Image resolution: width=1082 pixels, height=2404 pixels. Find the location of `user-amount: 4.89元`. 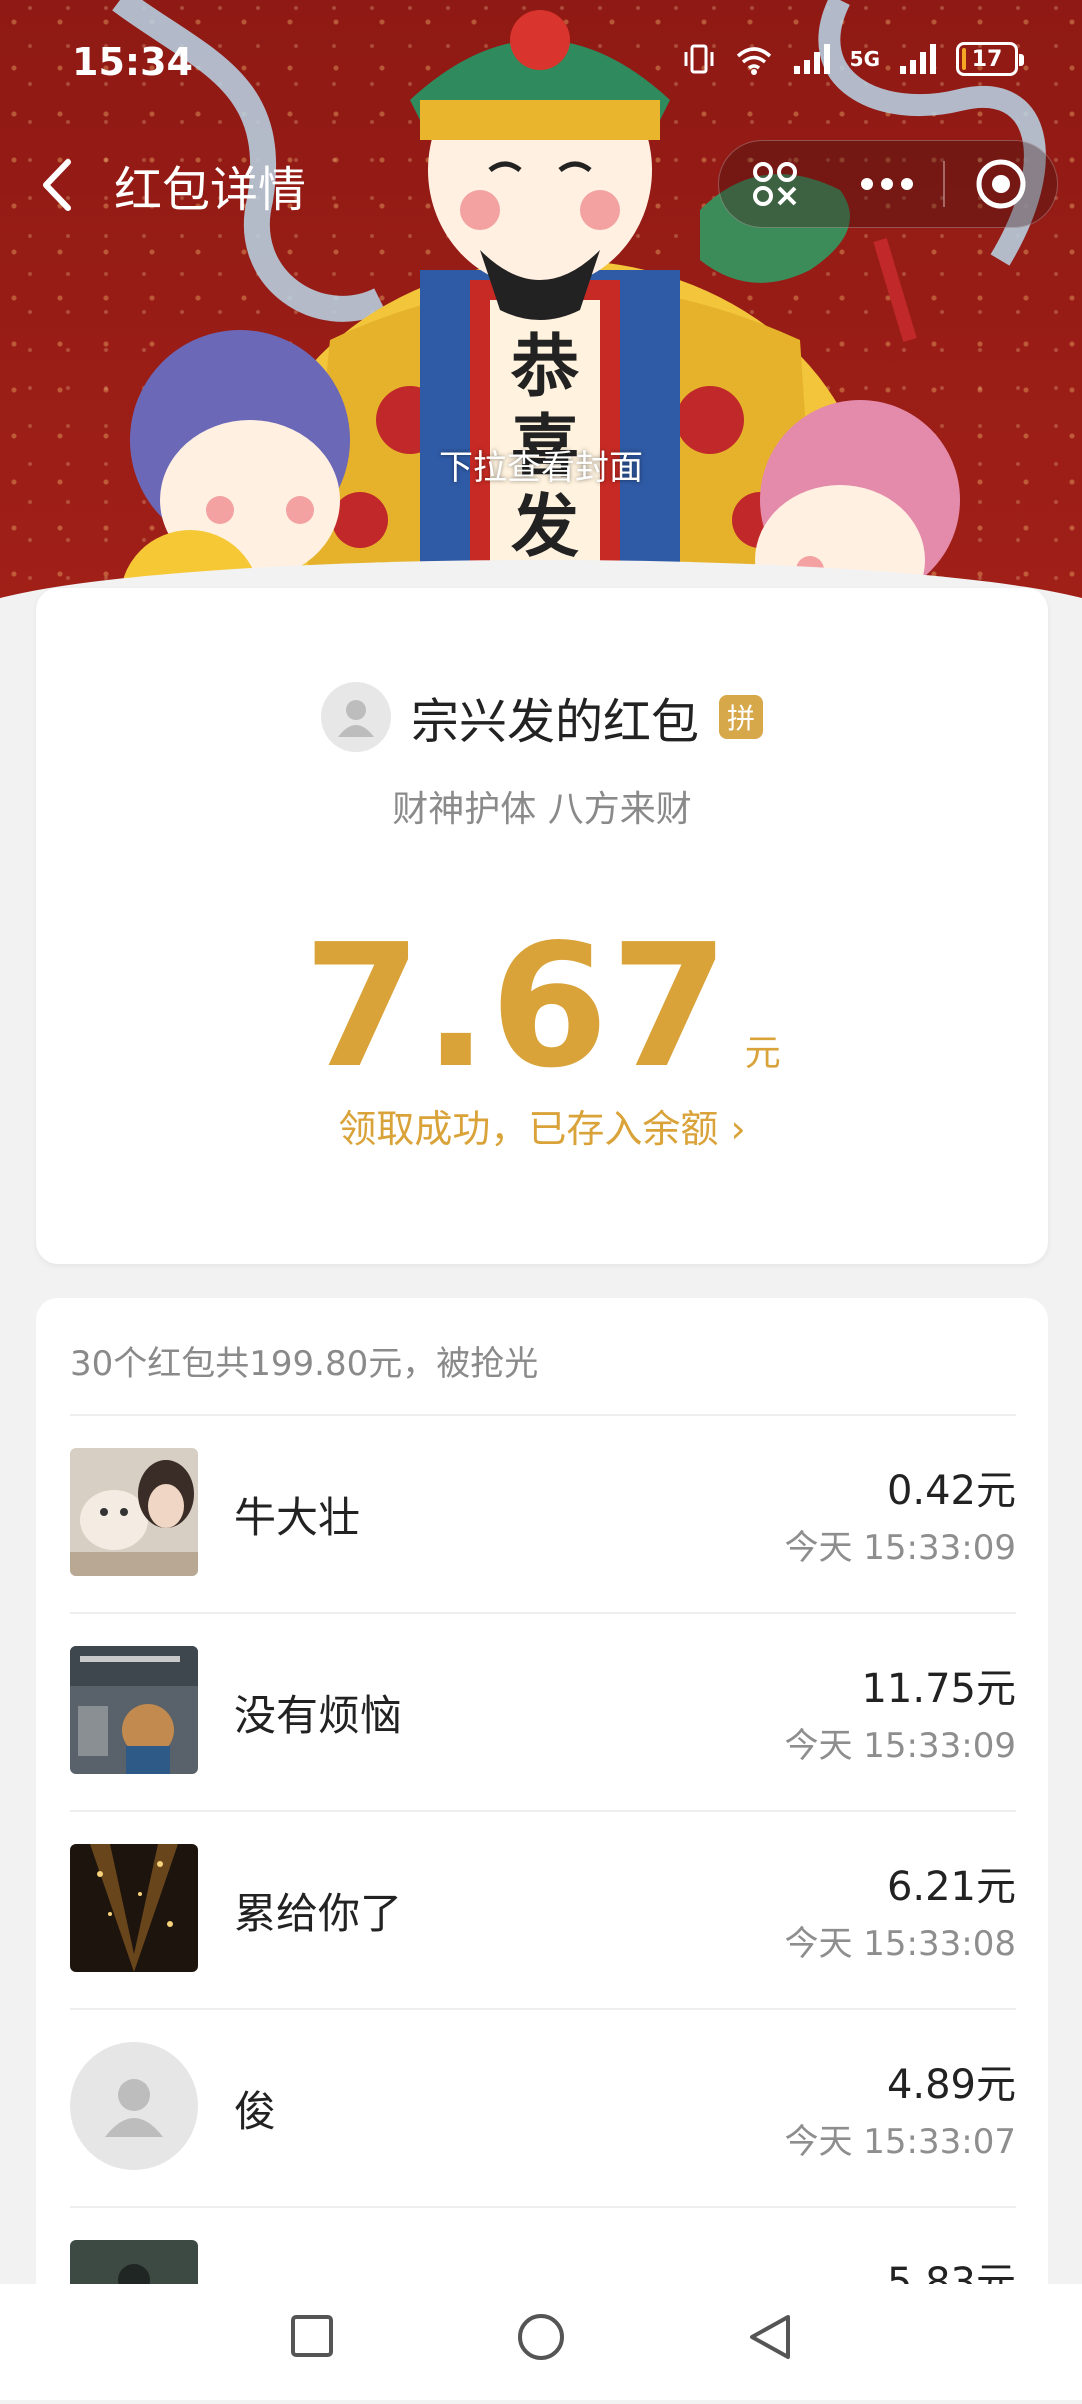

user-amount: 4.89元 is located at coordinates (951, 2085).